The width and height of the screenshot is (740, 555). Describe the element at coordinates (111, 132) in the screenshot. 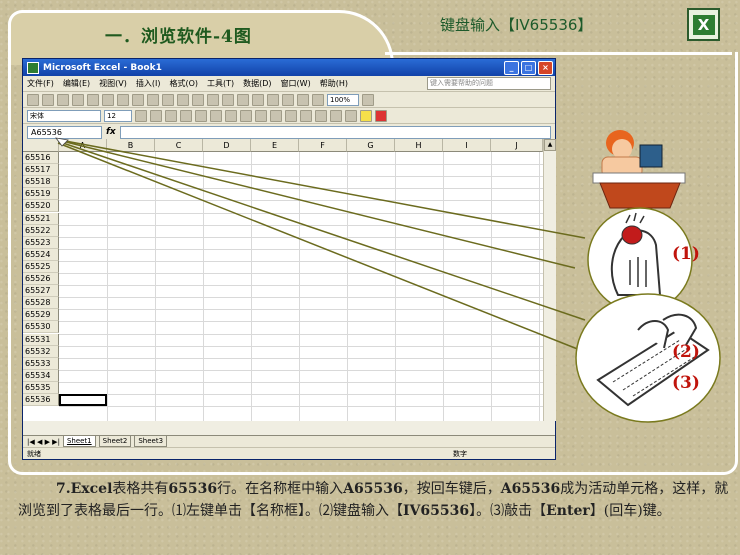

I see `fx-icon: fx` at that location.